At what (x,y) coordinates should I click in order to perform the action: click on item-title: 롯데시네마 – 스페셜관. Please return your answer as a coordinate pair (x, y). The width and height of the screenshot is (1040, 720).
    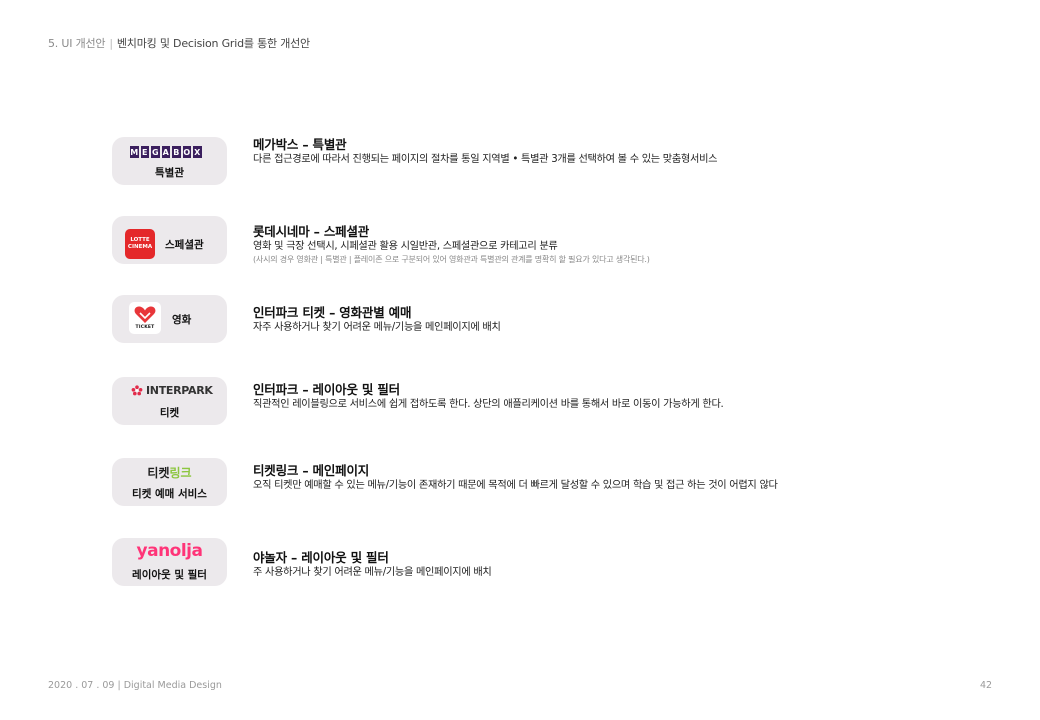
    Looking at the image, I should click on (311, 231).